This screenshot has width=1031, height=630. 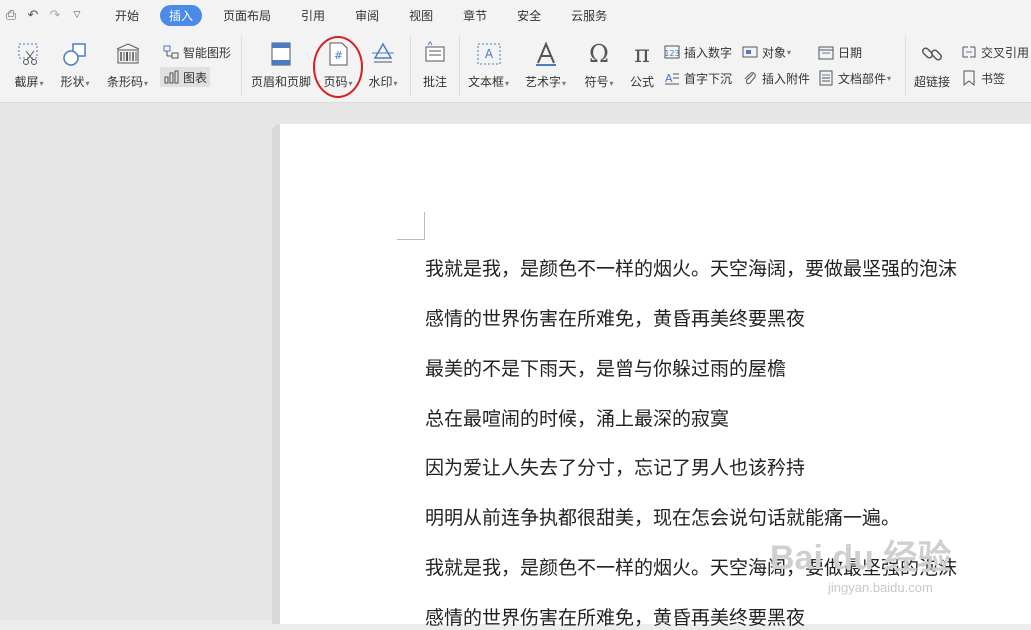 I want to click on textbox-icon: A, so click(x=489, y=54).